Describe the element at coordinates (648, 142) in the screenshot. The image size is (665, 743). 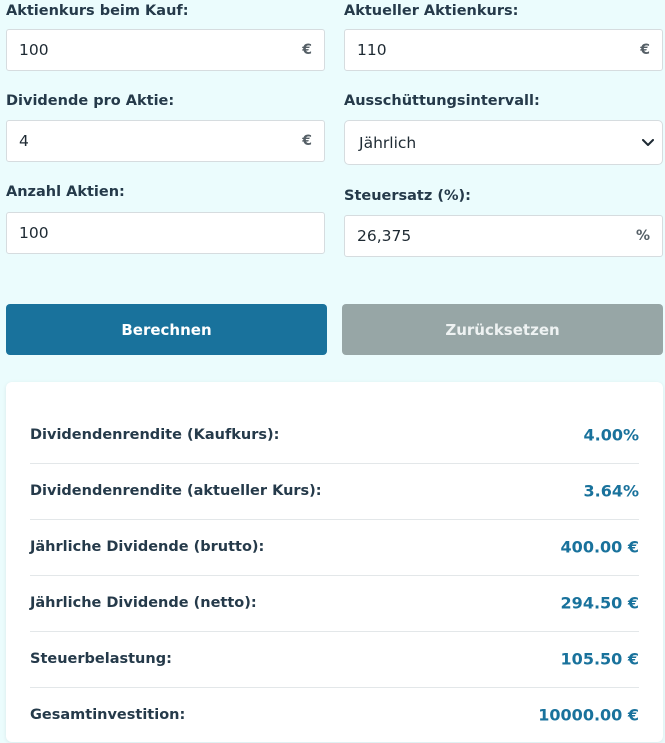
I see `chevron-down-icon` at that location.